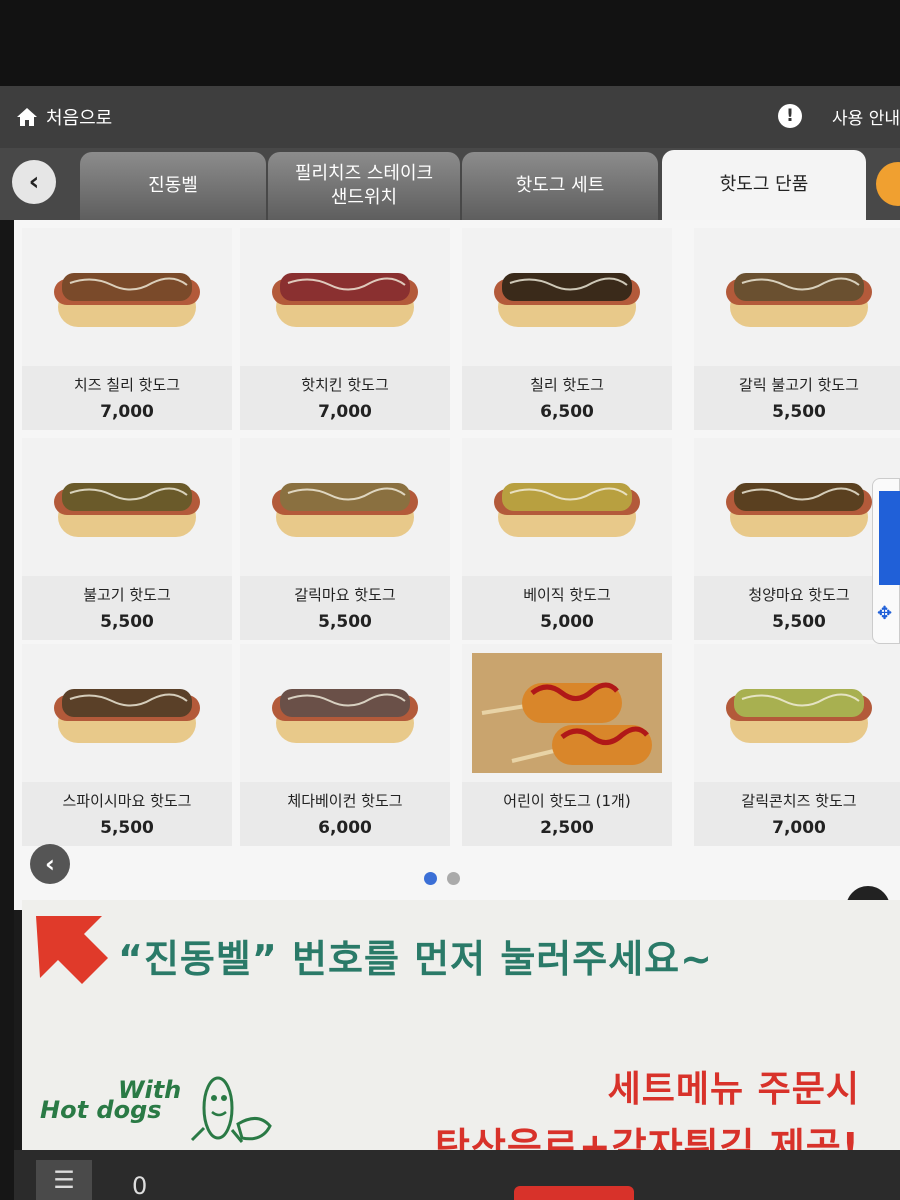 Image resolution: width=900 pixels, height=1200 pixels. I want to click on menu-item-card: 칠리 핫도그 6,500, so click(567, 329).